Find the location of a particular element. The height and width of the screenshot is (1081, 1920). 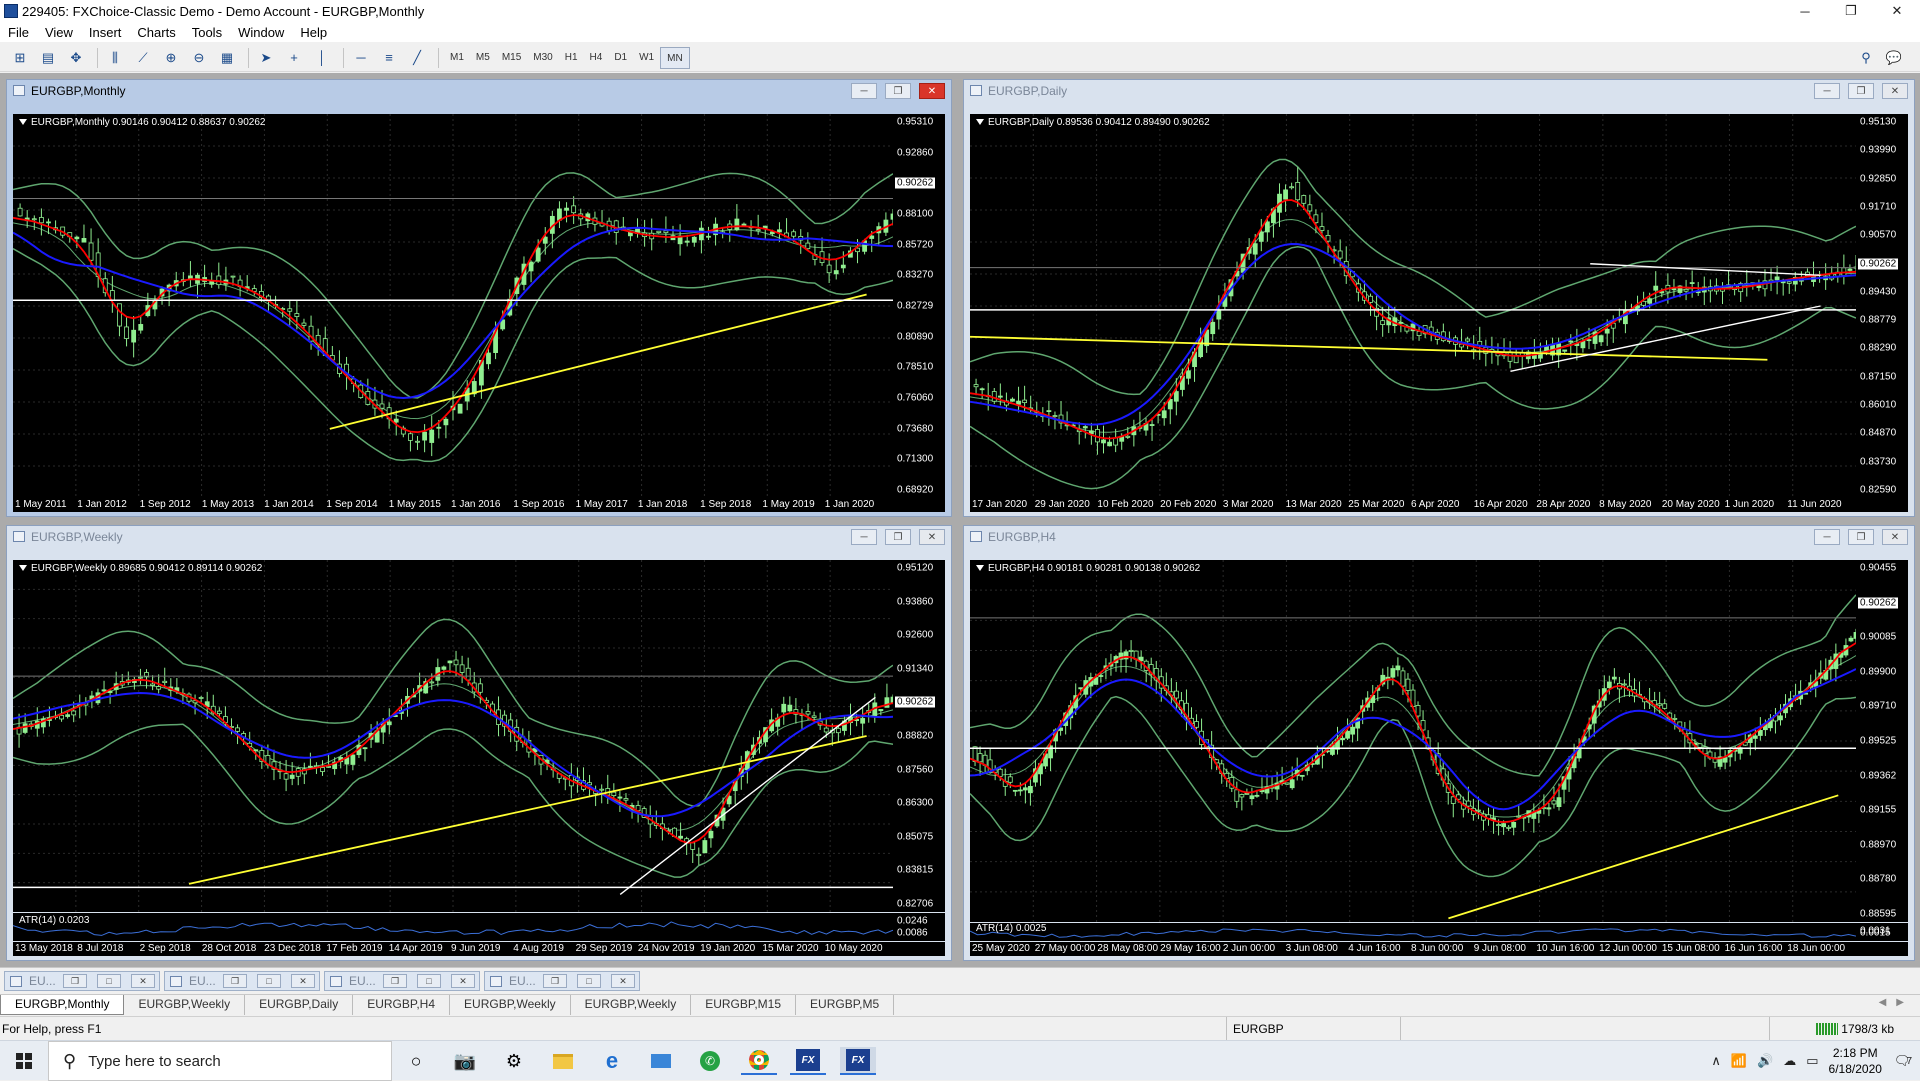

timeframe-m30: M30 is located at coordinates (542, 58).